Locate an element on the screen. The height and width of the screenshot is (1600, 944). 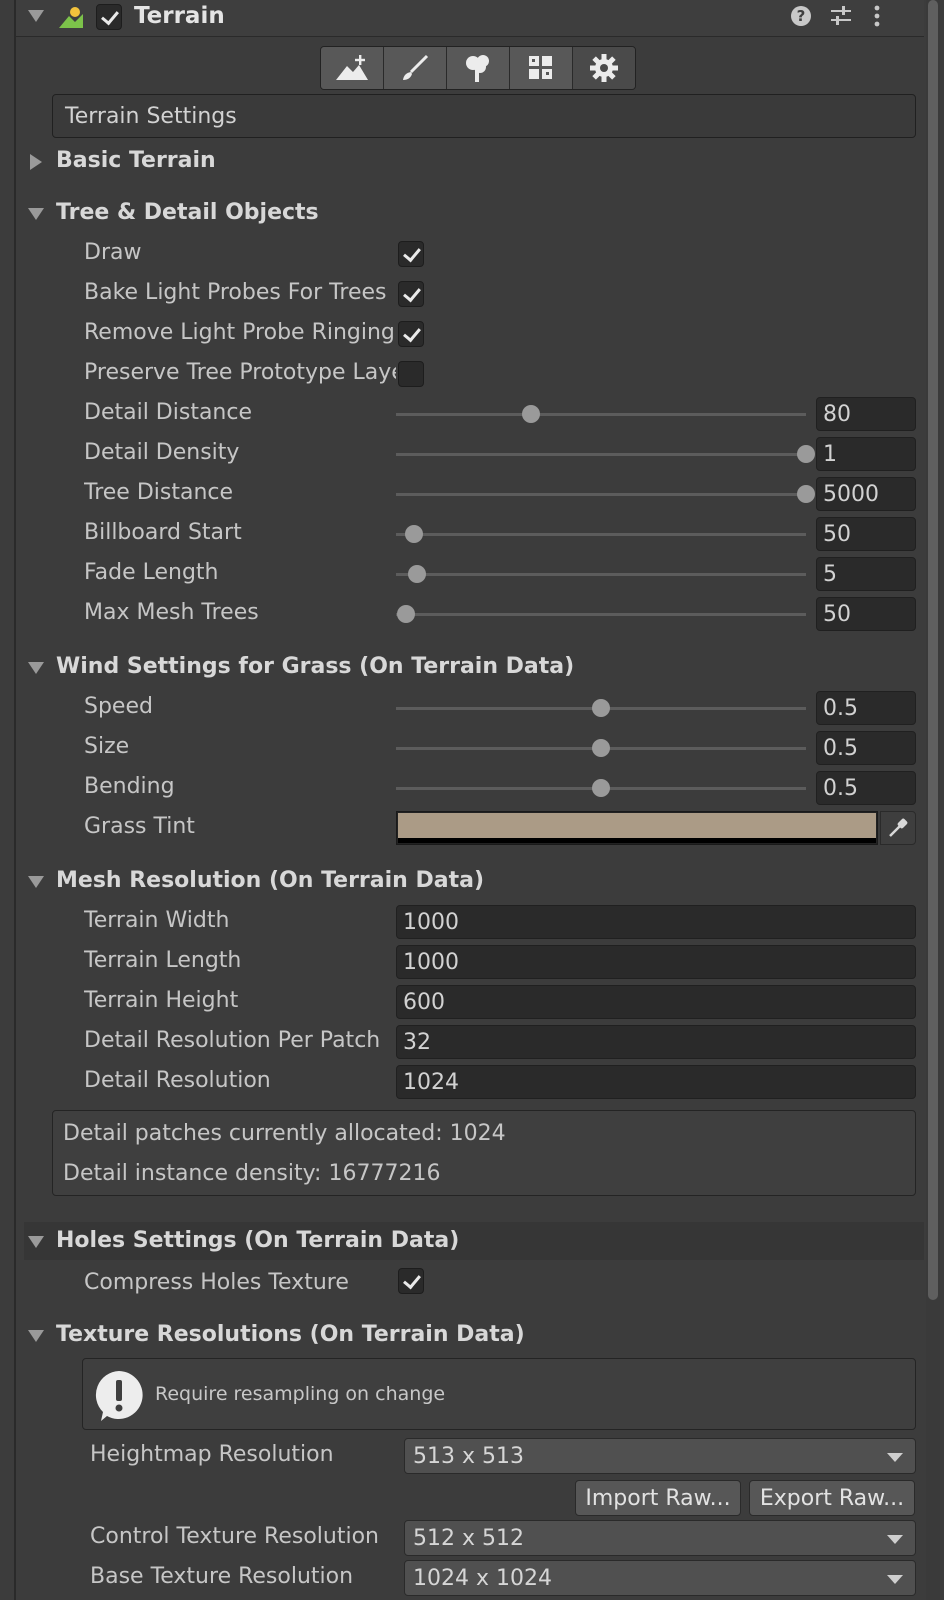
presets-icon is located at coordinates (841, 16).